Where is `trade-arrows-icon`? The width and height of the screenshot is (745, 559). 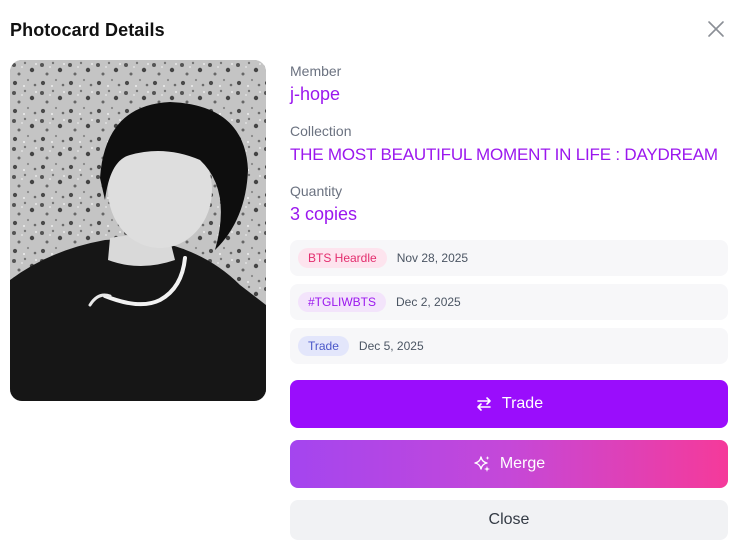
trade-arrows-icon is located at coordinates (484, 404).